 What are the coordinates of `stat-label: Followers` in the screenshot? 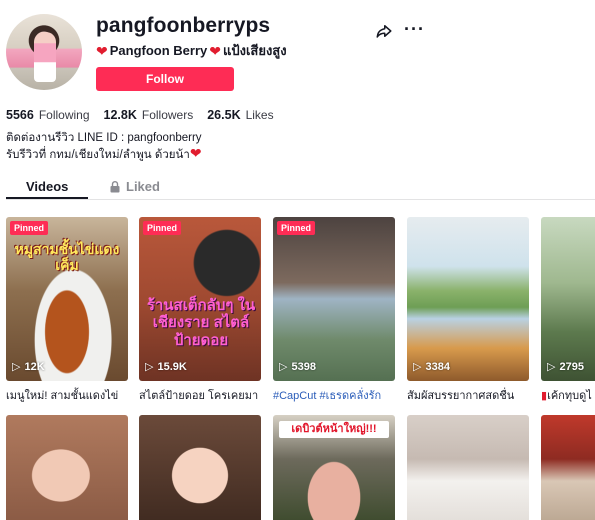 It's located at (167, 115).